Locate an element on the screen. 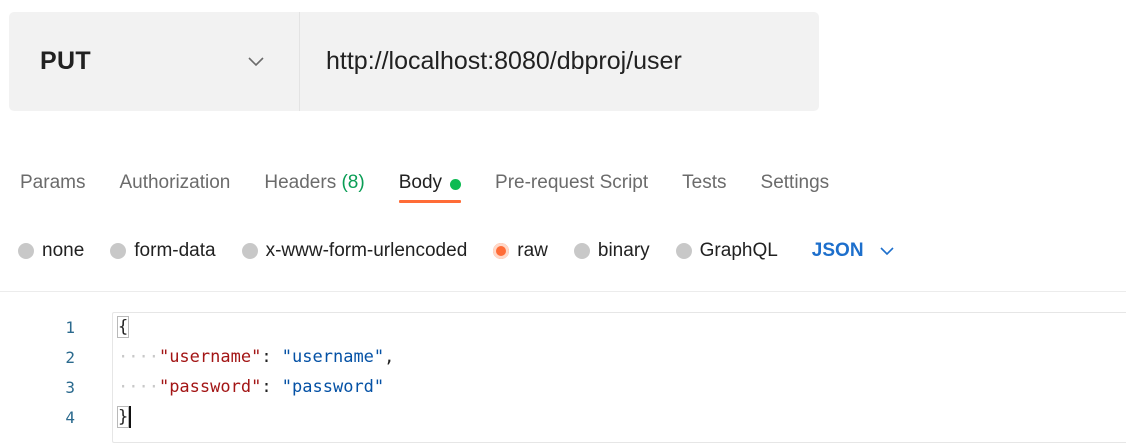  radio-form-data: form-data is located at coordinates (163, 251).